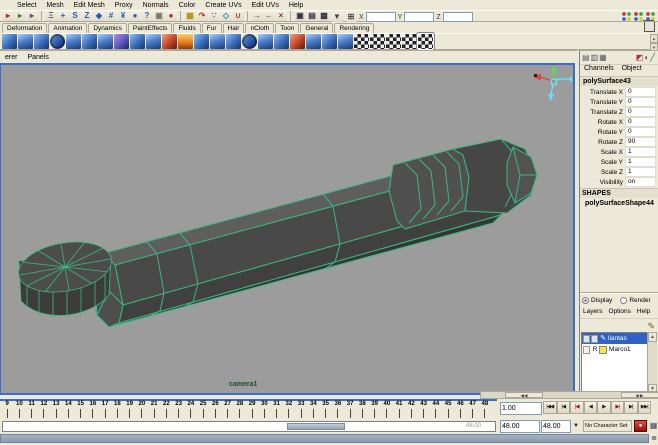 This screenshot has width=658, height=445. Describe the element at coordinates (156, 5) in the screenshot. I see `menu-item: Normals` at that location.